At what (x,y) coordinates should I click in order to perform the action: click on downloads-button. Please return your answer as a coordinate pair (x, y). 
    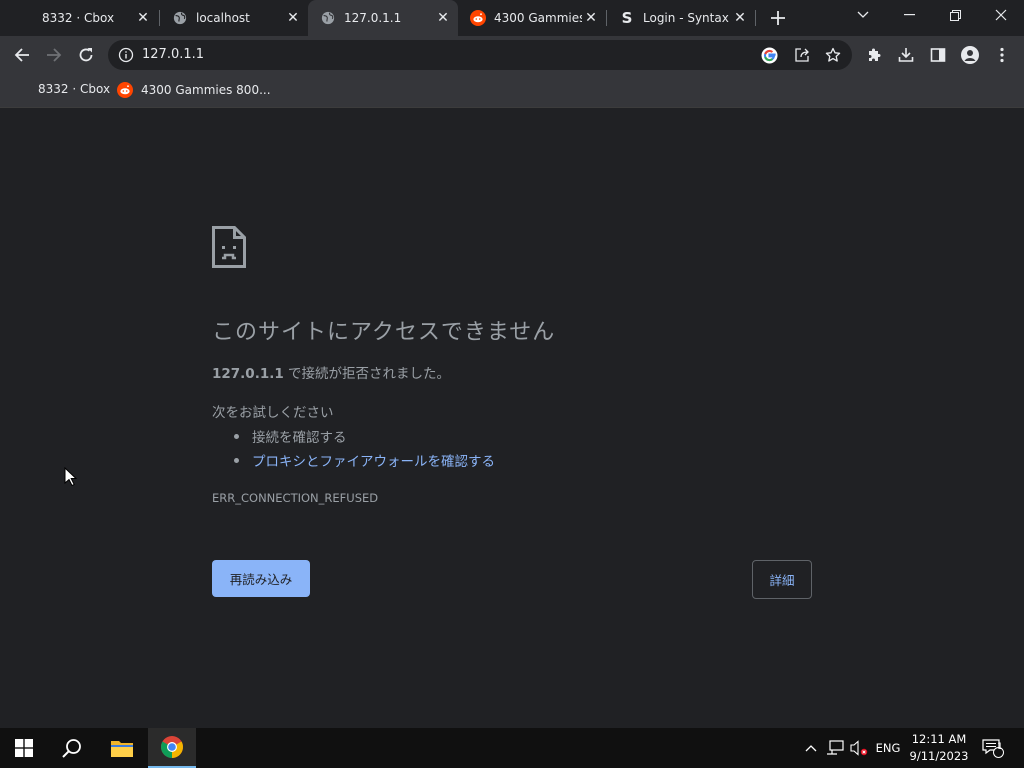
    Looking at the image, I should click on (906, 55).